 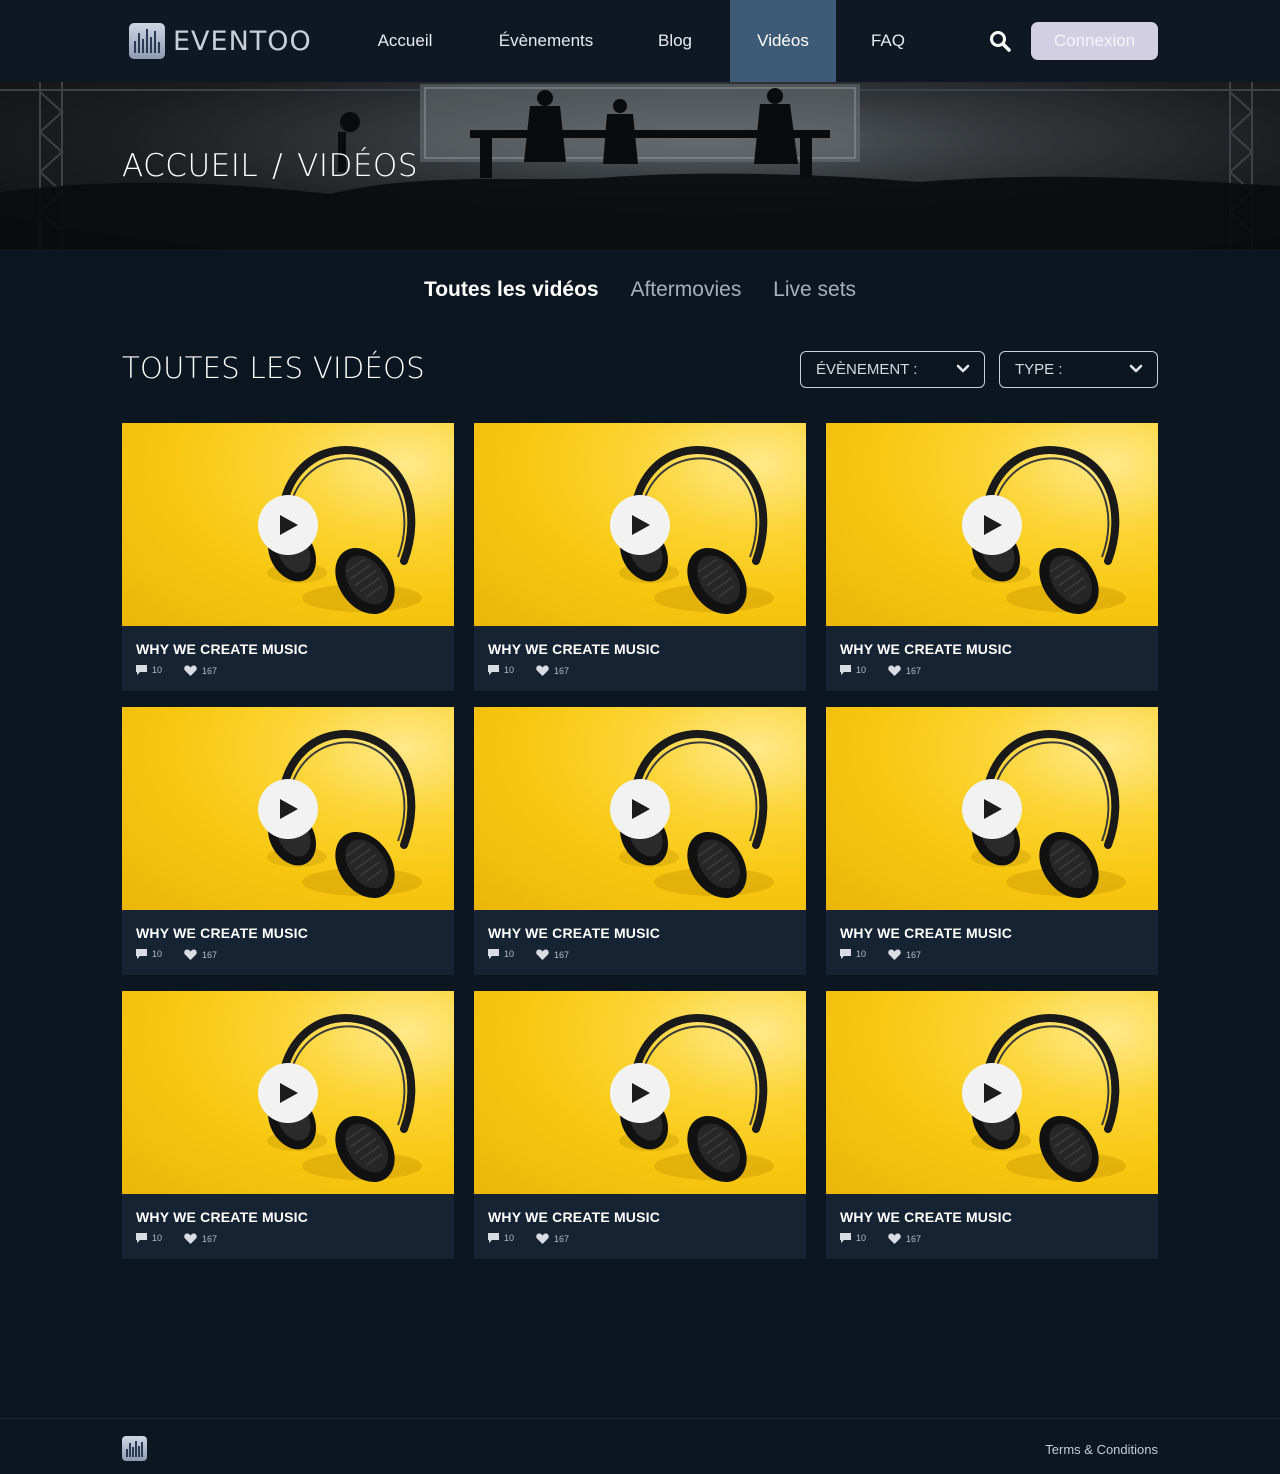 What do you see at coordinates (1078, 369) in the screenshot?
I see `type-filter-select: TYPE :` at bounding box center [1078, 369].